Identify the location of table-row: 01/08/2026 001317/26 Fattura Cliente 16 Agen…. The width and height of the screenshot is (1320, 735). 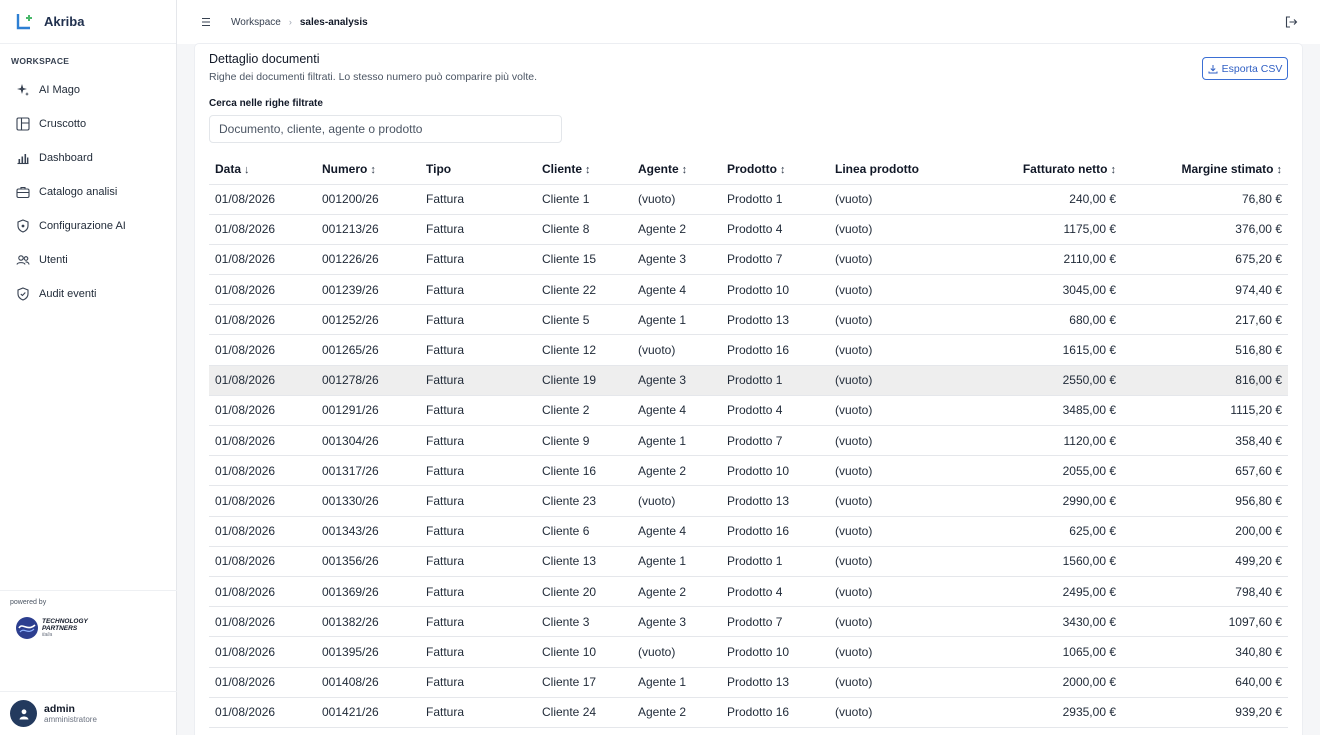
(748, 471).